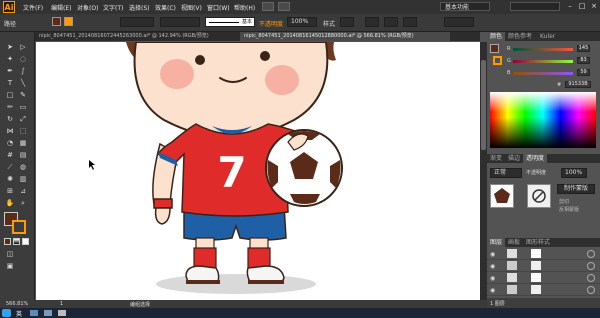  What do you see at coordinates (10, 179) in the screenshot?
I see `symbol-sprayer-tool-icon: ✺` at bounding box center [10, 179].